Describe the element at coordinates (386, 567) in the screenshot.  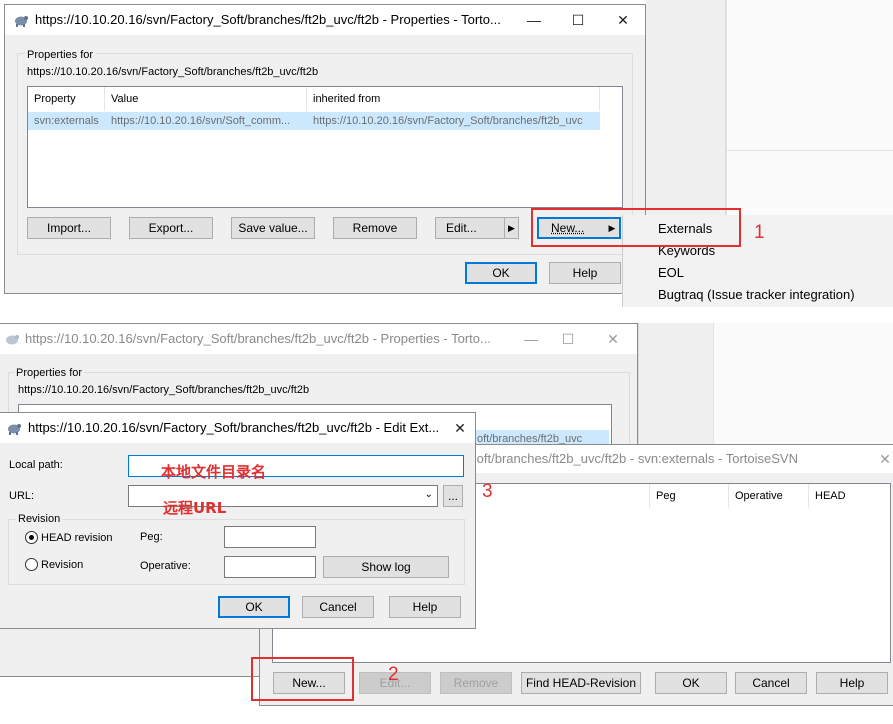
I see `show-log-button: Show log` at that location.